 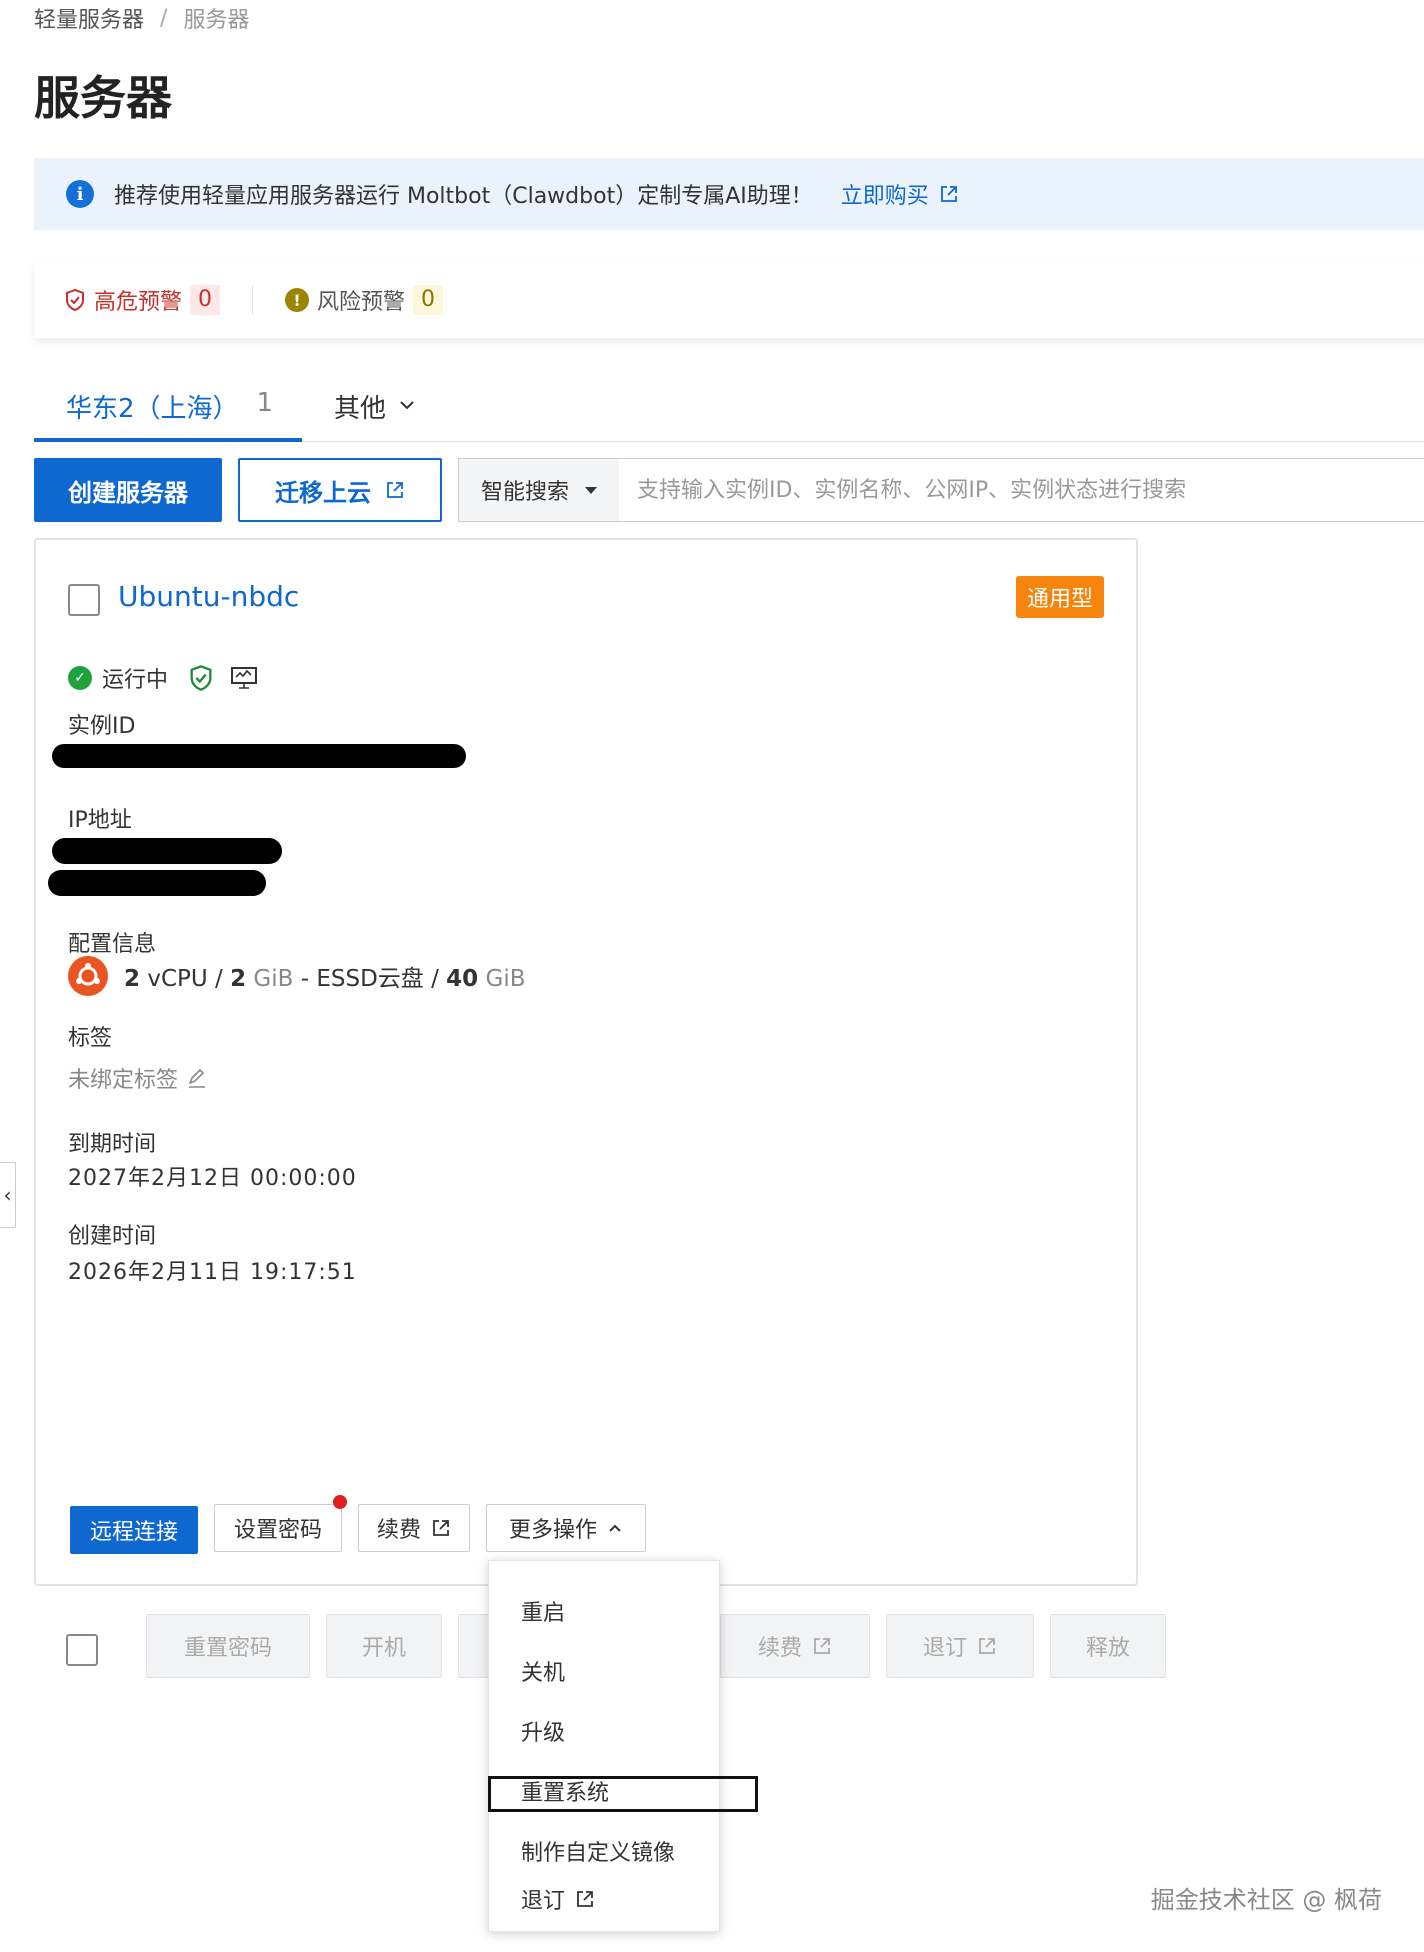 I want to click on chevron-down-icon, so click(x=407, y=405).